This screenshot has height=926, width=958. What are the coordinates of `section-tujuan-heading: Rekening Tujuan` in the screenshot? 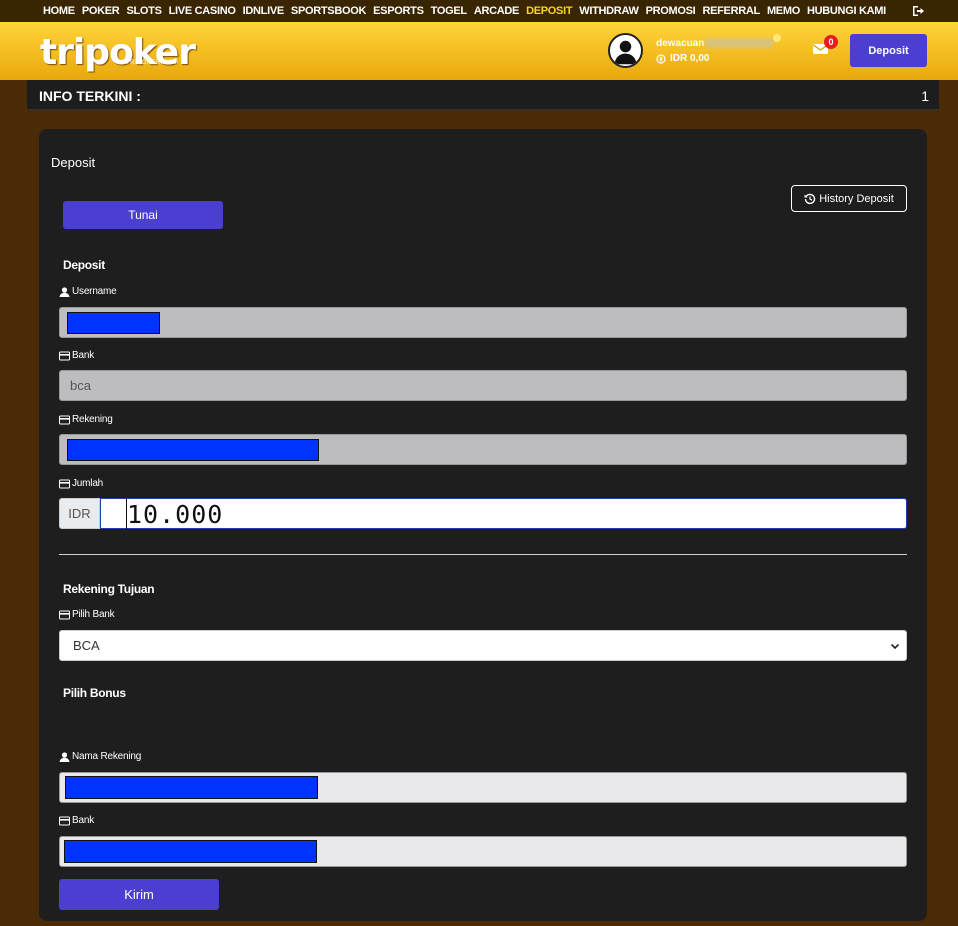 It's located at (109, 589).